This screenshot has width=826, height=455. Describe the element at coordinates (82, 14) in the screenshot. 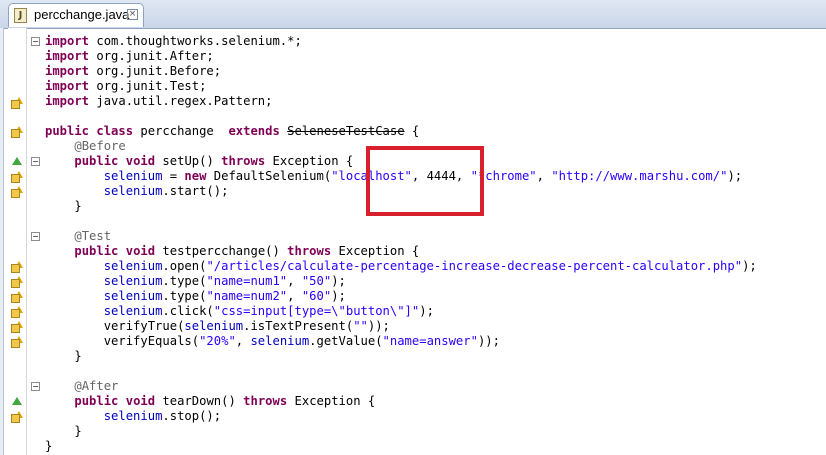

I see `tab-label: percchange.java` at that location.